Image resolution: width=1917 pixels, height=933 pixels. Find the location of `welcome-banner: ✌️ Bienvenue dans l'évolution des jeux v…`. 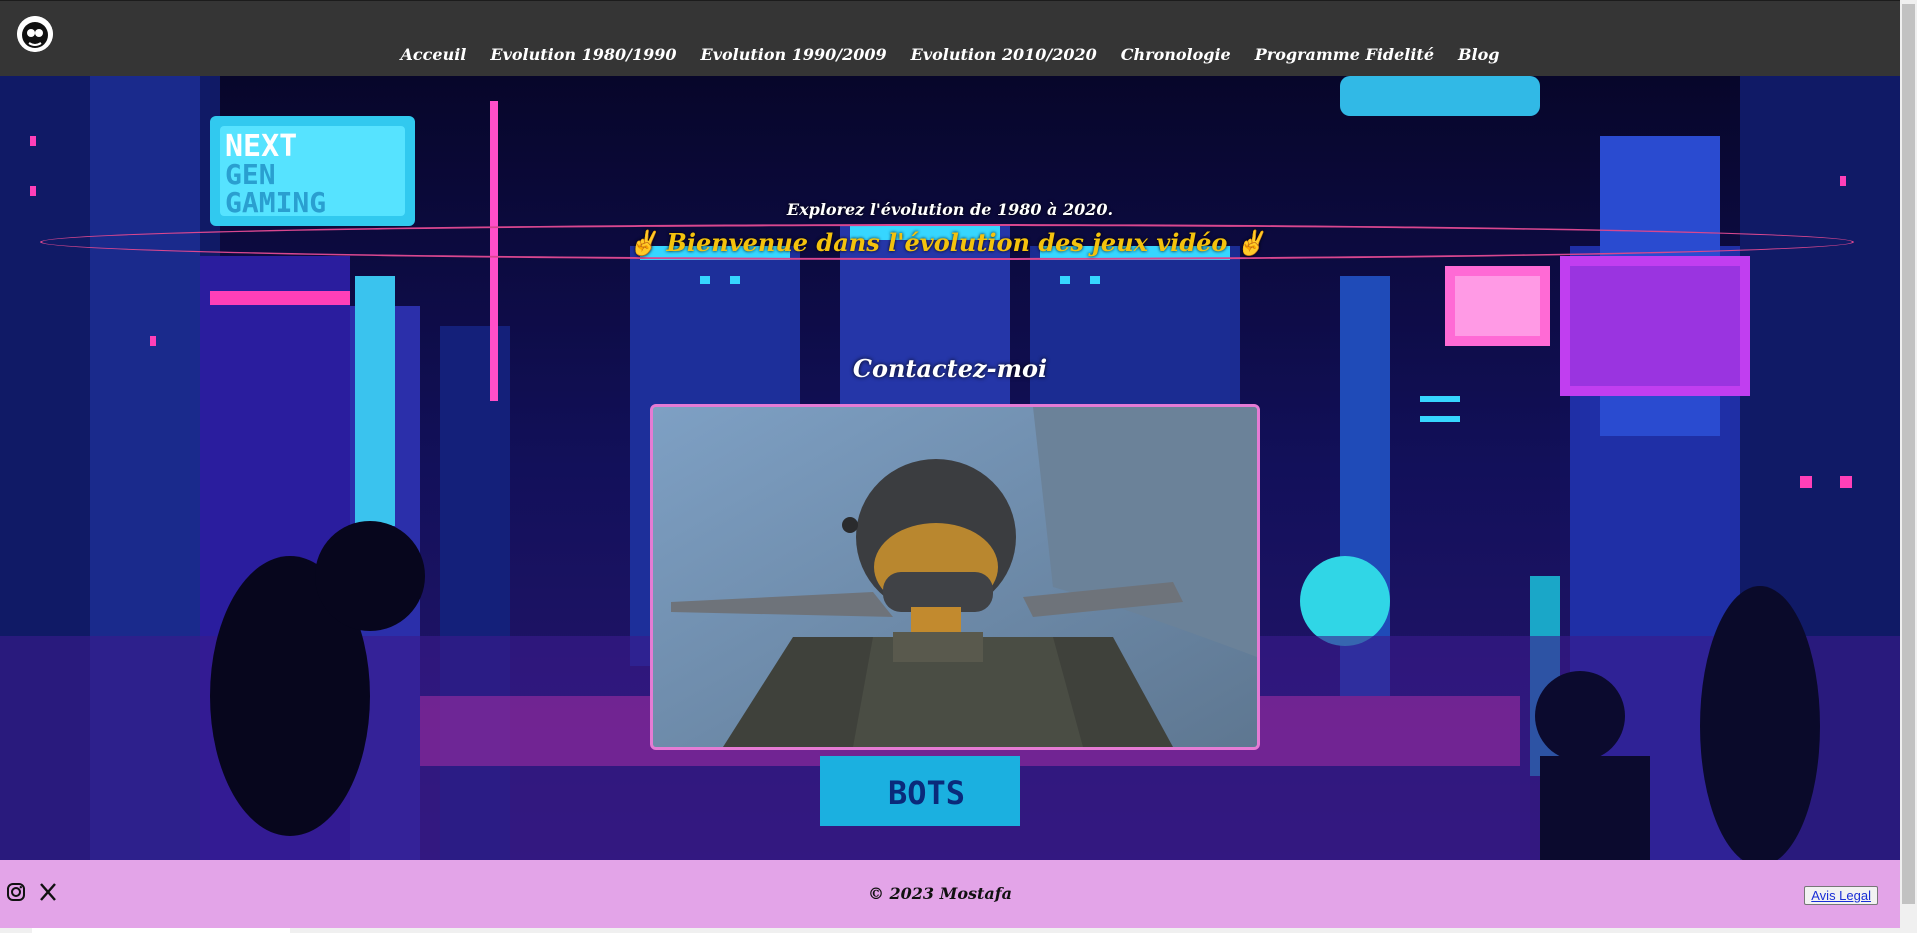

welcome-banner: ✌️ Bienvenue dans l'évolution des jeux v… is located at coordinates (947, 242).